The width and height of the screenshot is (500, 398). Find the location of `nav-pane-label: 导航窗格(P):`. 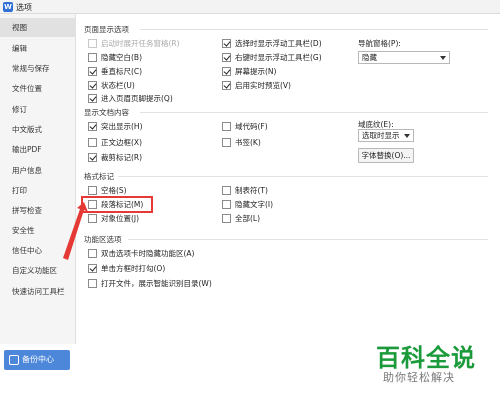

nav-pane-label: 导航窗格(P): is located at coordinates (379, 43).